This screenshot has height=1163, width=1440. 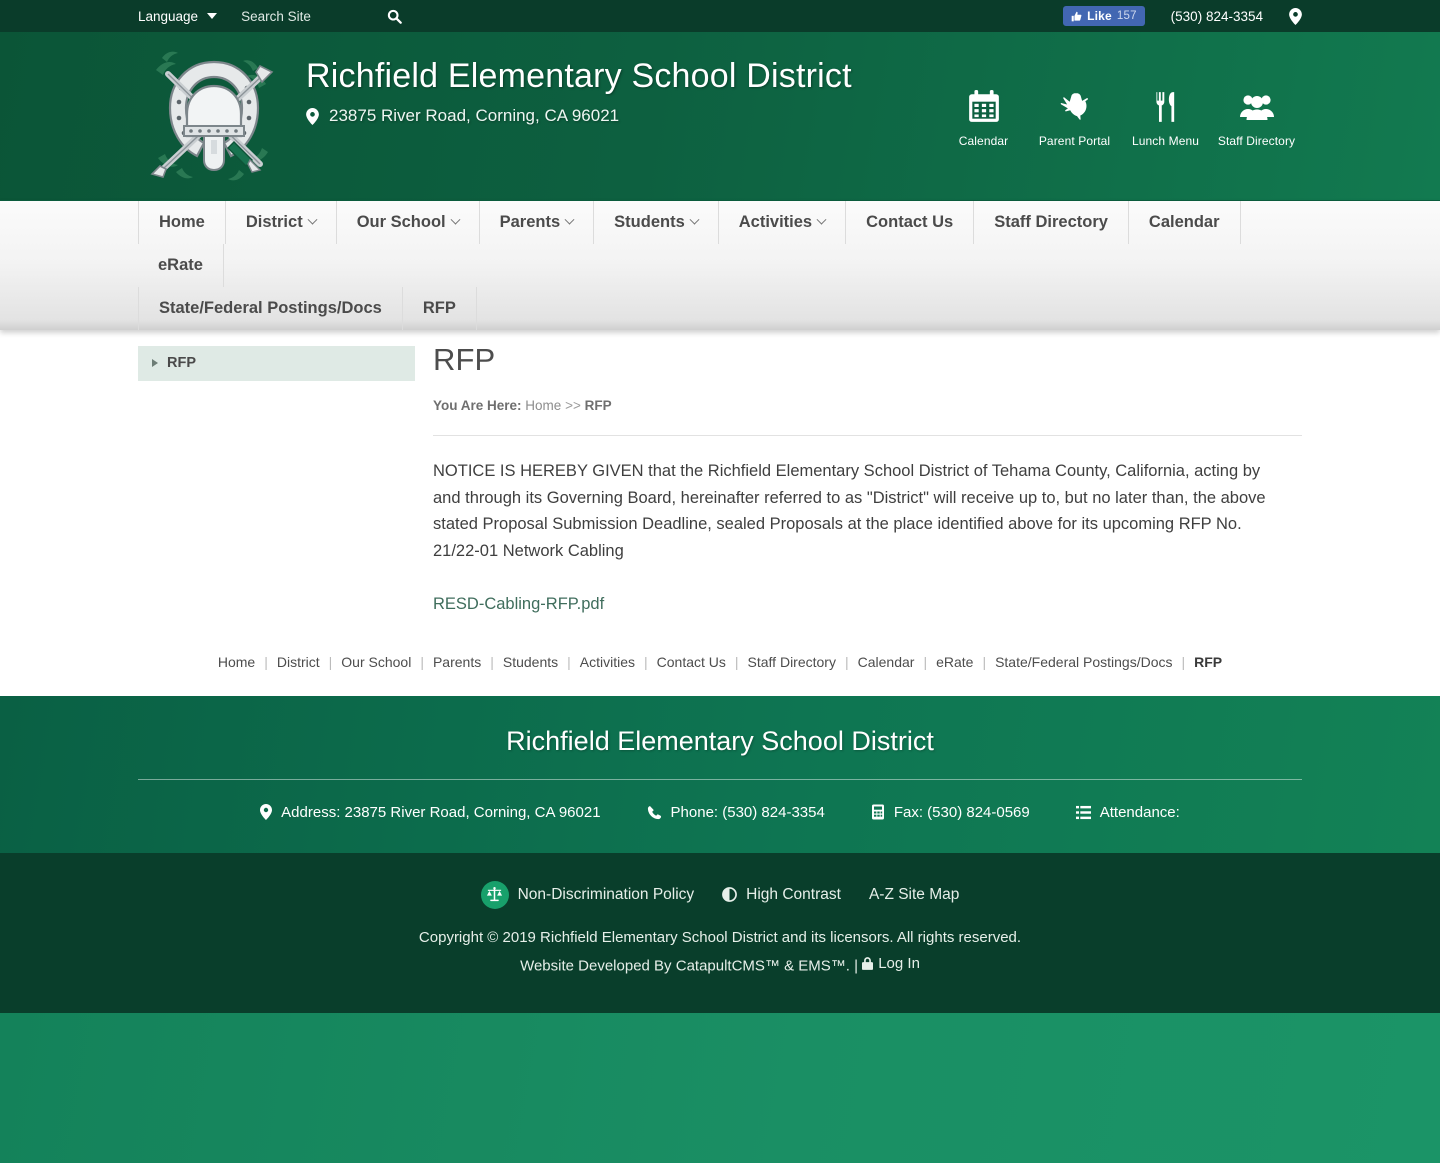 I want to click on bottom-nav-erate: eRate, so click(x=954, y=662).